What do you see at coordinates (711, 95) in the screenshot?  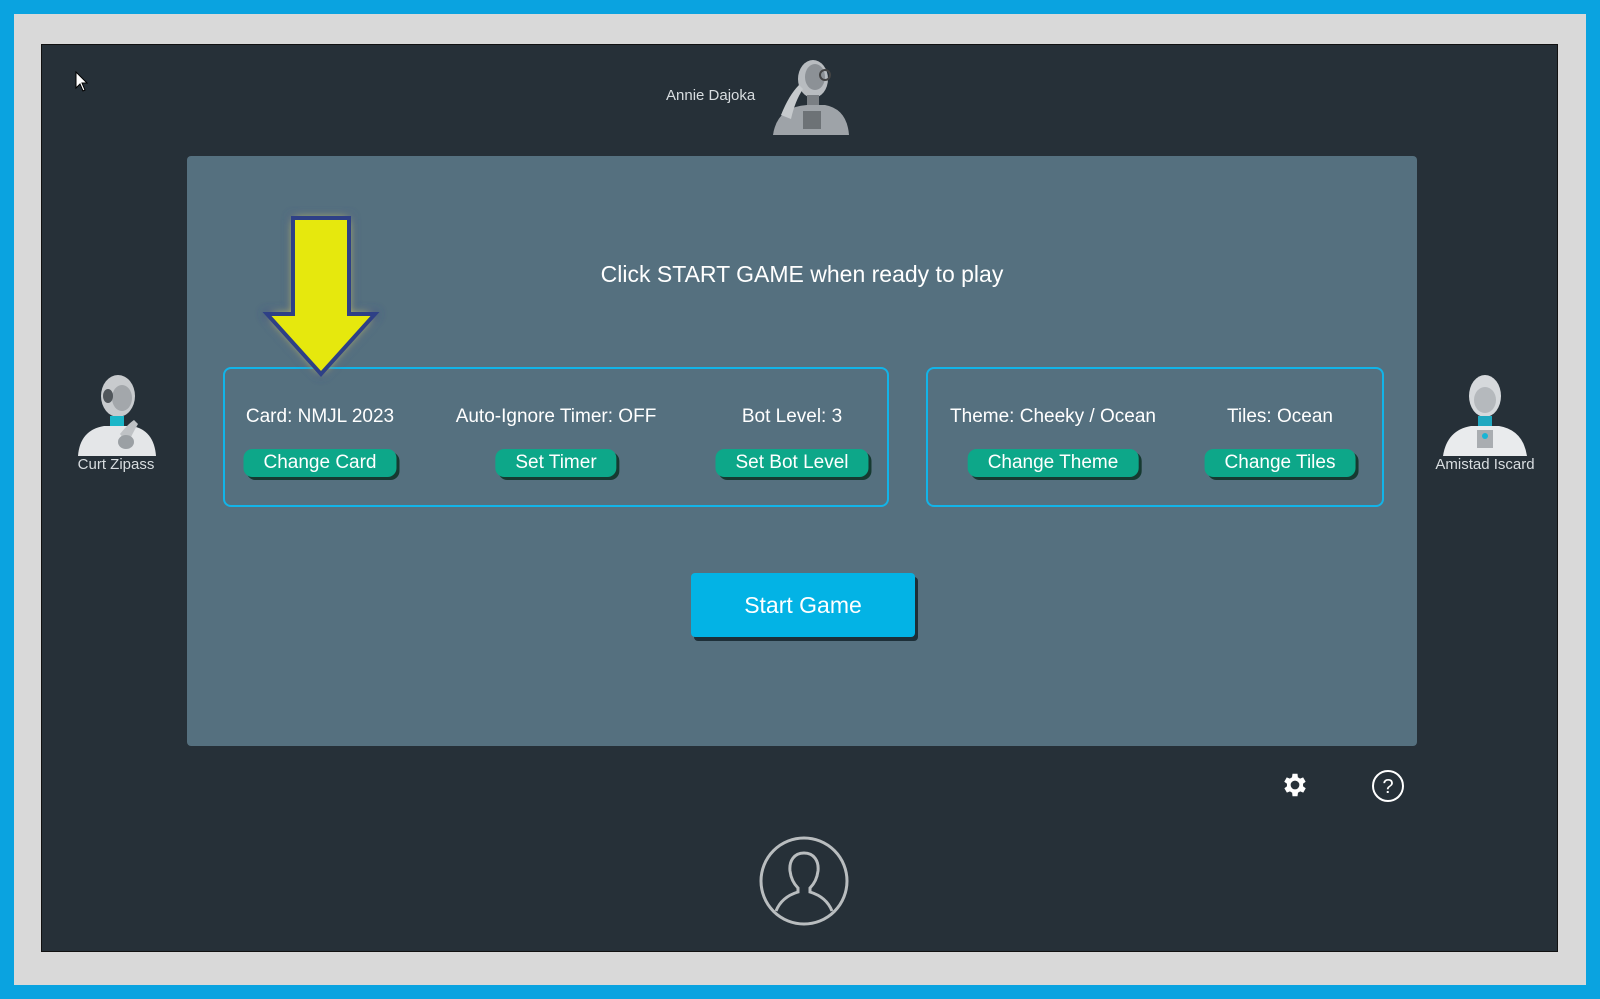 I see `player-name: Annie Dajoka` at bounding box center [711, 95].